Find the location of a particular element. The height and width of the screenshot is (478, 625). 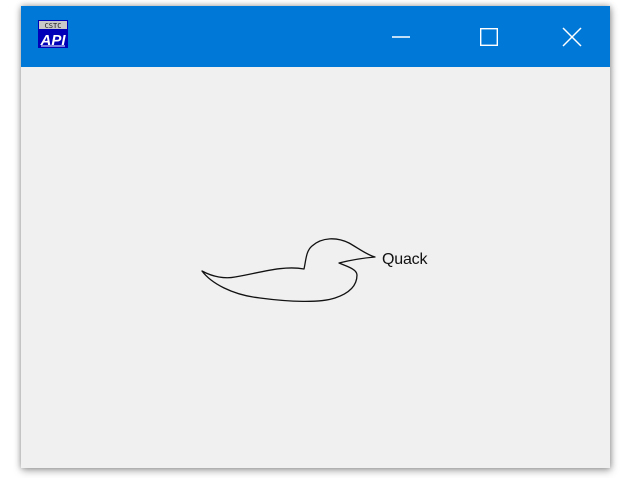

maximize-icon is located at coordinates (489, 36).